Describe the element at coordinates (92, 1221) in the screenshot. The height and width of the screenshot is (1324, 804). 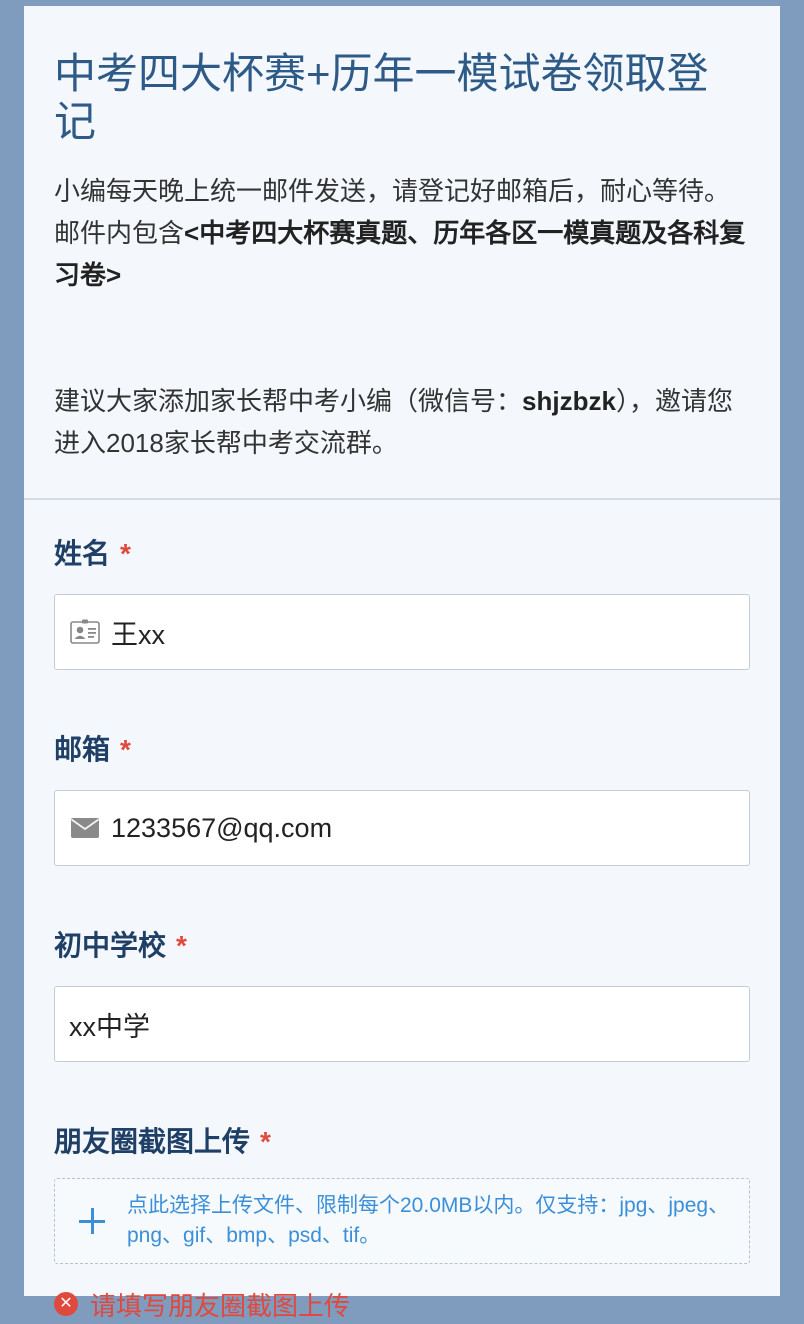
I see `plus-icon` at that location.